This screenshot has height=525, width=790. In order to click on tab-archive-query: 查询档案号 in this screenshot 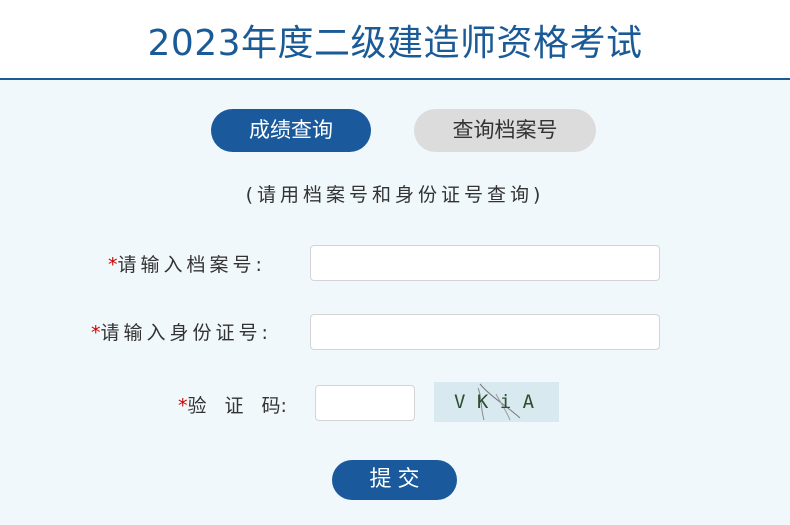, I will do `click(505, 130)`.